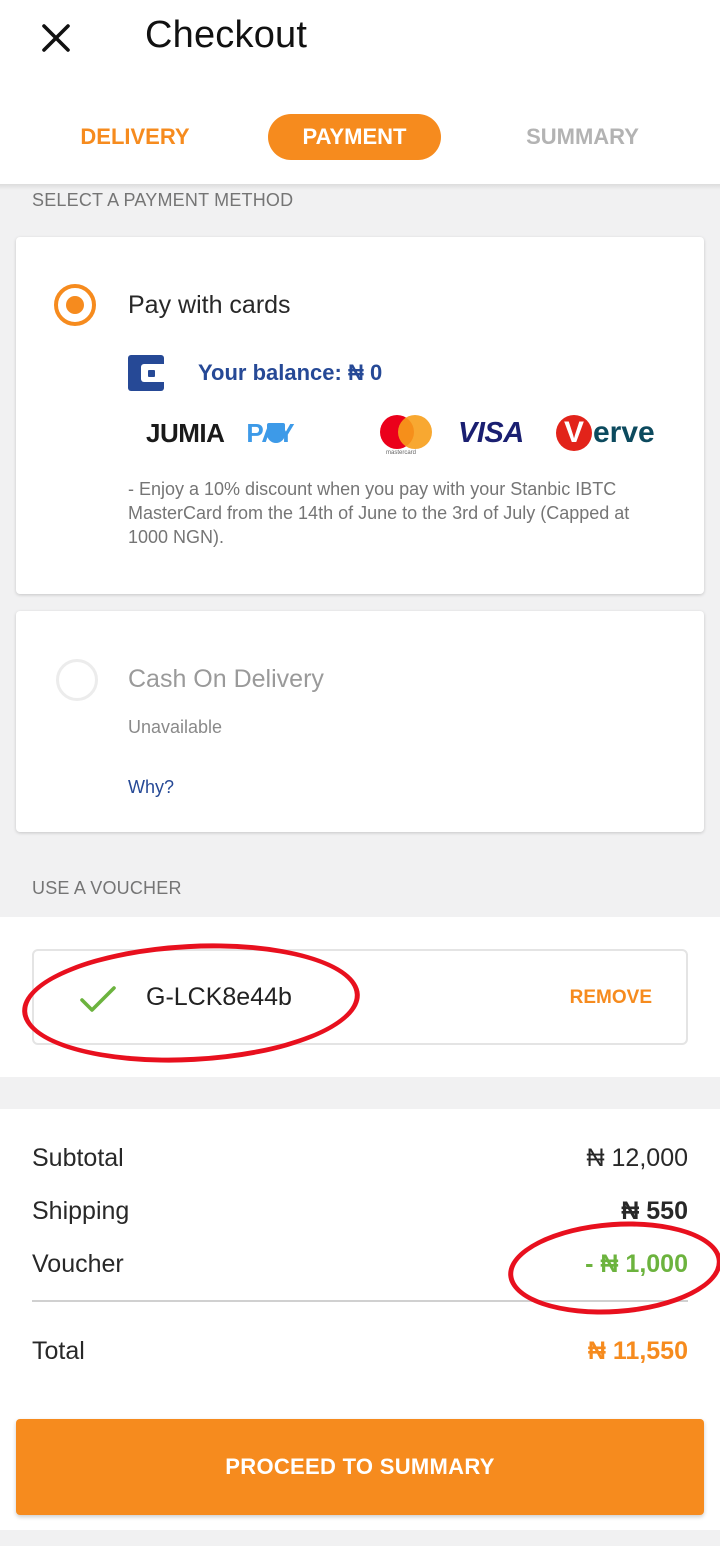 The height and width of the screenshot is (1546, 720). What do you see at coordinates (611, 998) in the screenshot?
I see `remove-voucher-button: REMOVE` at bounding box center [611, 998].